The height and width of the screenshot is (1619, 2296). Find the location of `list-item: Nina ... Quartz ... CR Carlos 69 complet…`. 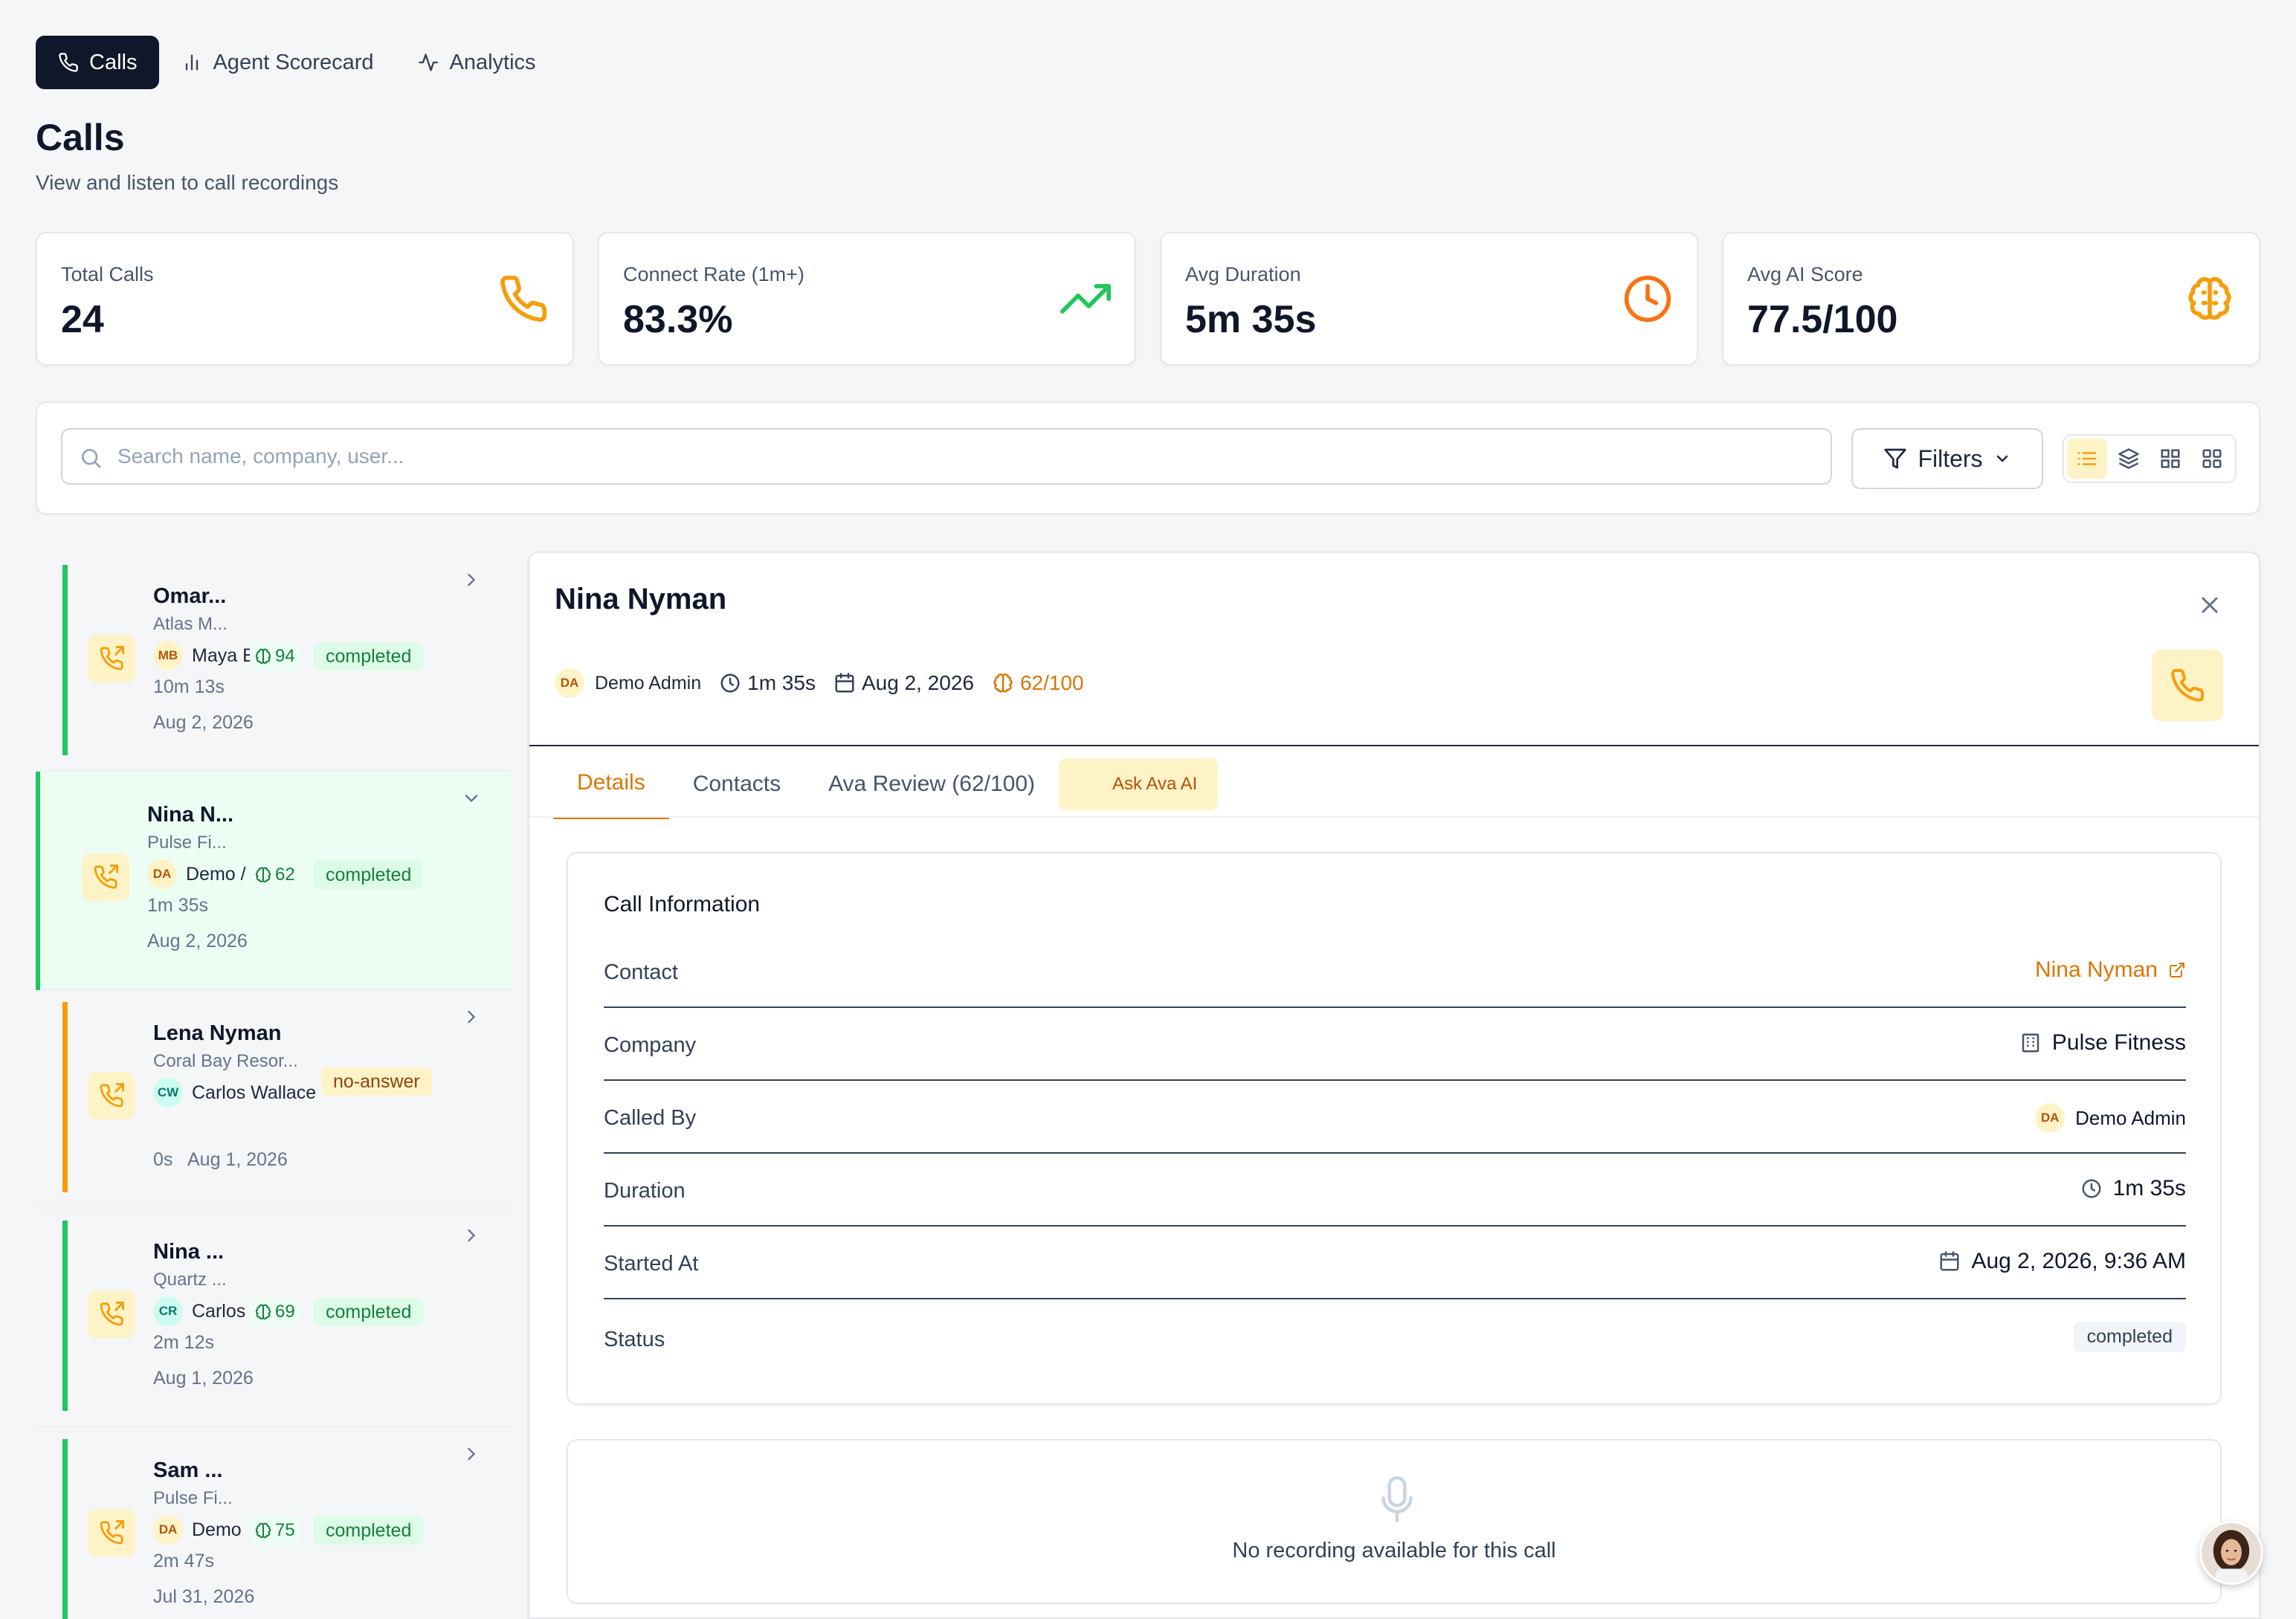

list-item: Nina ... Quartz ... CR Carlos 69 complet… is located at coordinates (274, 1318).